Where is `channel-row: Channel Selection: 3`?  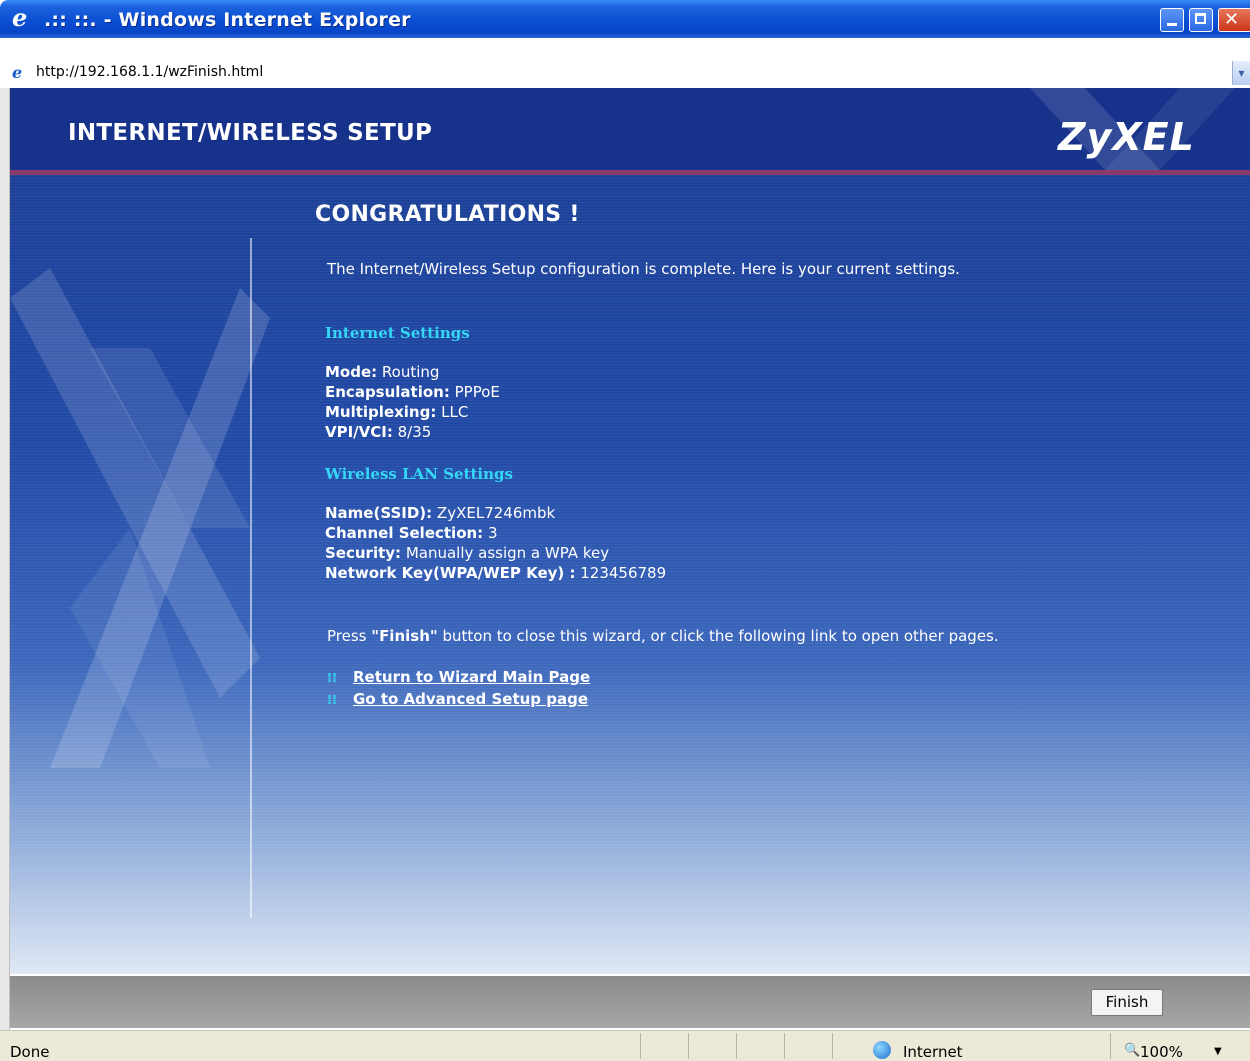
channel-row: Channel Selection: 3 is located at coordinates (411, 533).